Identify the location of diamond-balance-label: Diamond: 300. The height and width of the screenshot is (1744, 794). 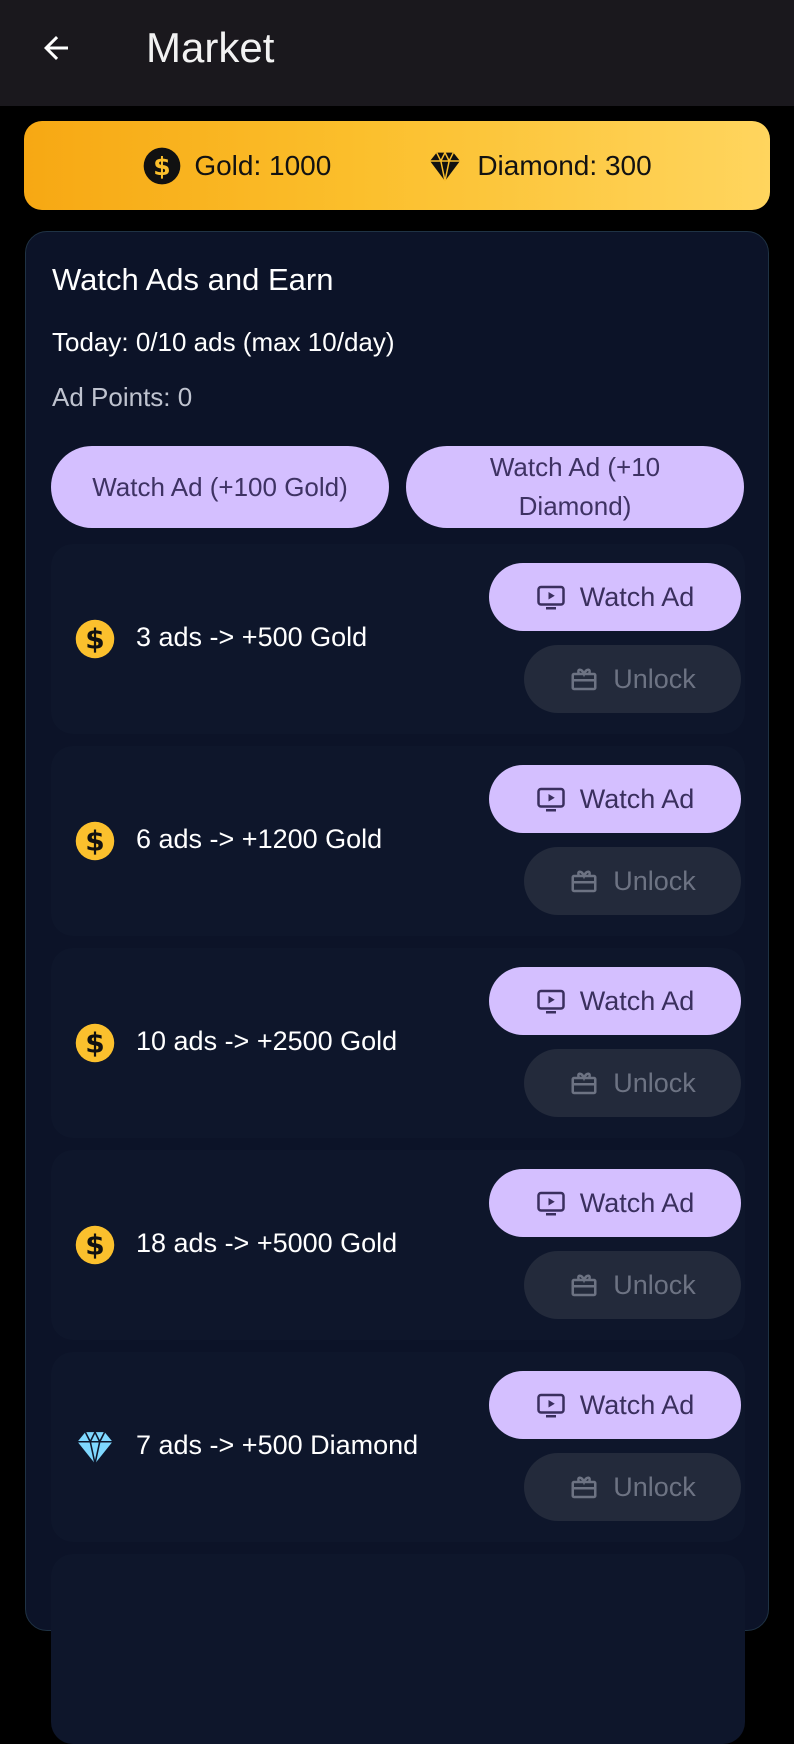
(564, 165).